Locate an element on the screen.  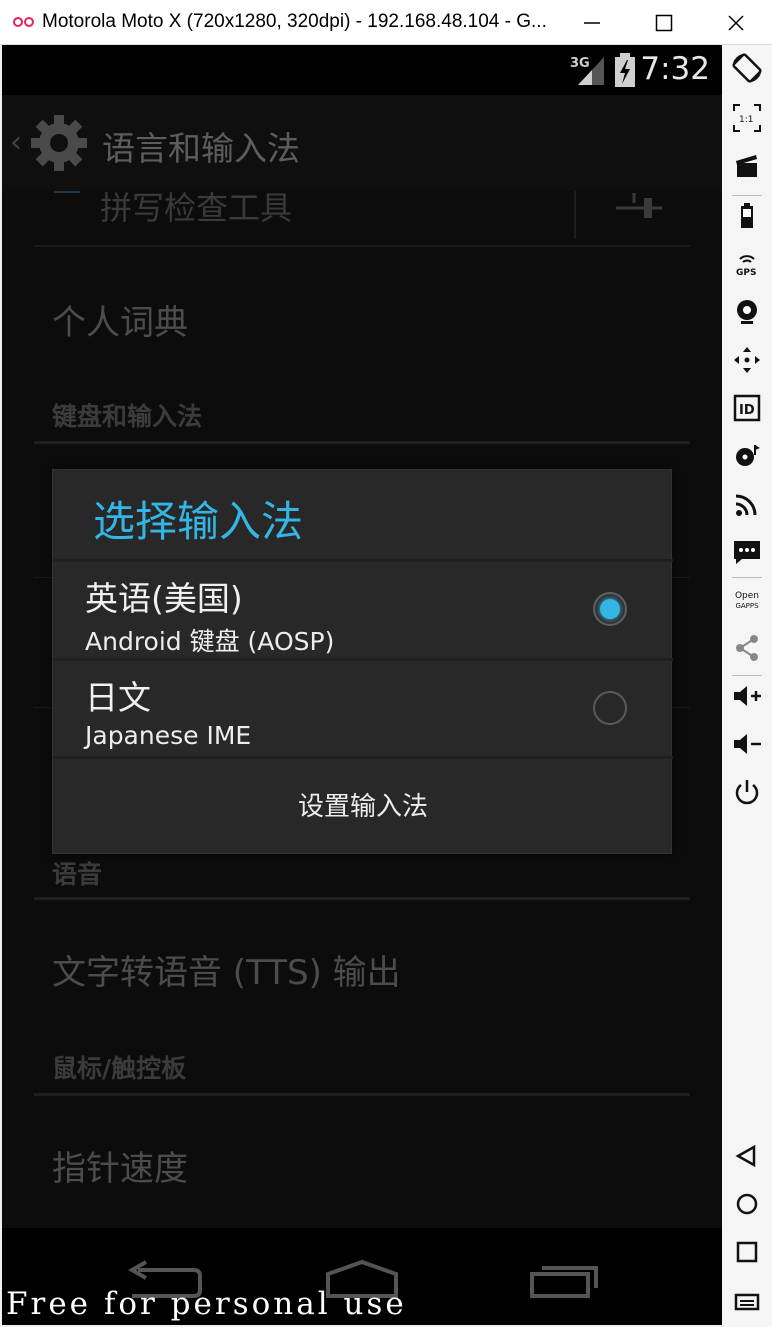
radio-unselected-icon is located at coordinates (610, 708).